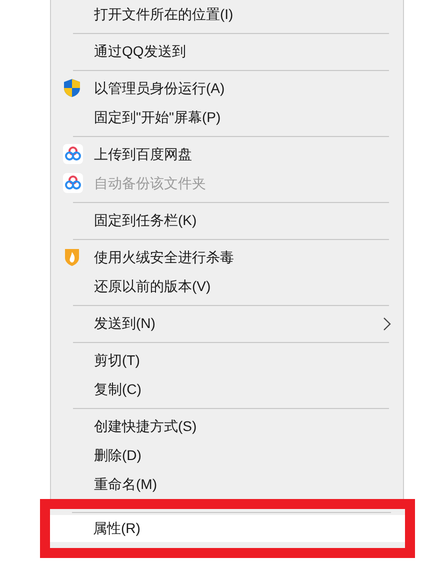  I want to click on menu-item: 属性(R), so click(227, 528).